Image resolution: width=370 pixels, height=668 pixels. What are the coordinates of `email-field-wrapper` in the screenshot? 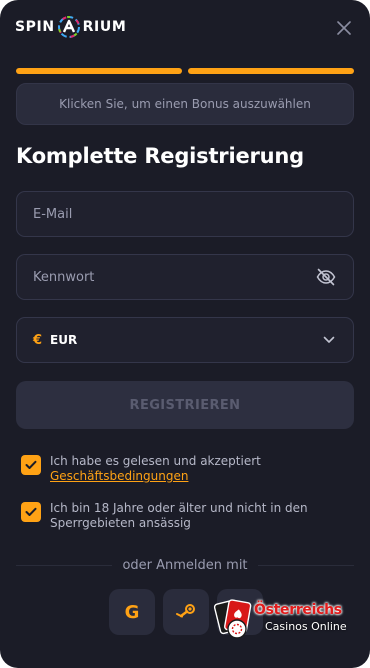 It's located at (185, 214).